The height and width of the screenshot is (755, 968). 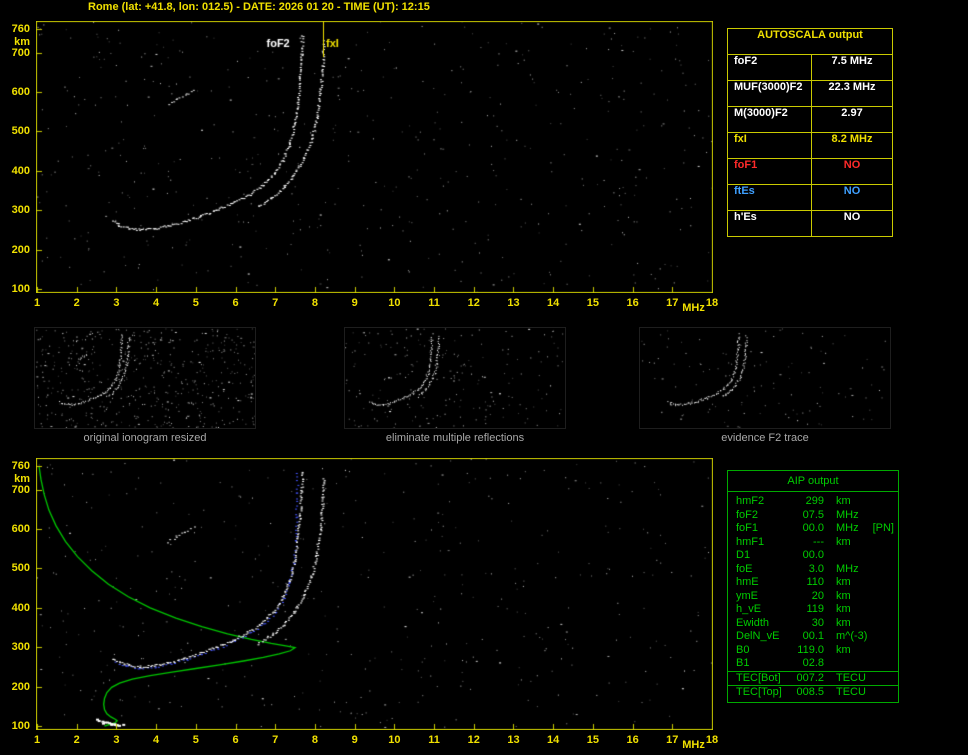 I want to click on autoscala-param-label: fxI, so click(x=770, y=145).